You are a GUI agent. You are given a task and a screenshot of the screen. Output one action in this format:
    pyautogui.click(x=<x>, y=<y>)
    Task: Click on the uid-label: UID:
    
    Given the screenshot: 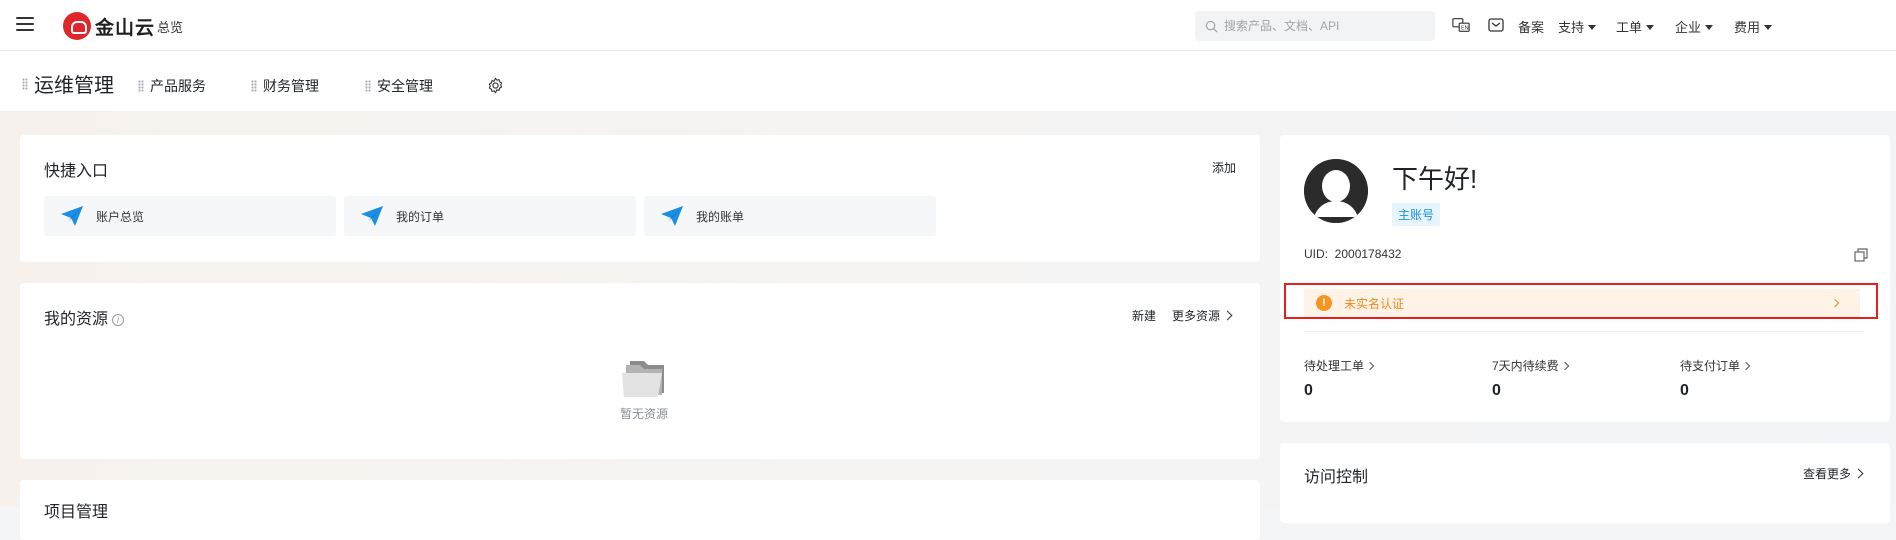 What is the action you would take?
    pyautogui.click(x=1316, y=254)
    